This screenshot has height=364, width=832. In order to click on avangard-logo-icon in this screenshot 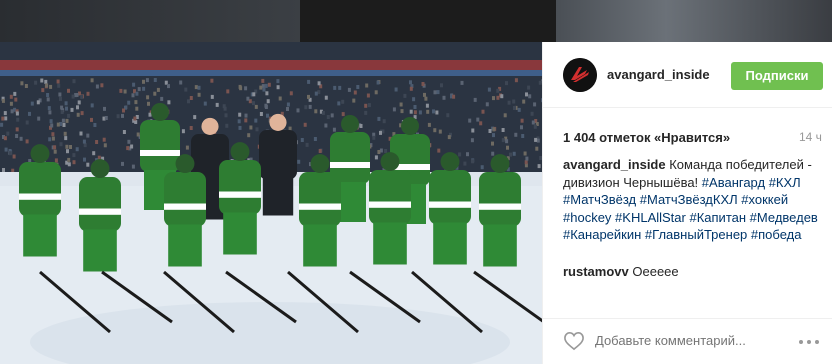, I will do `click(580, 75)`.